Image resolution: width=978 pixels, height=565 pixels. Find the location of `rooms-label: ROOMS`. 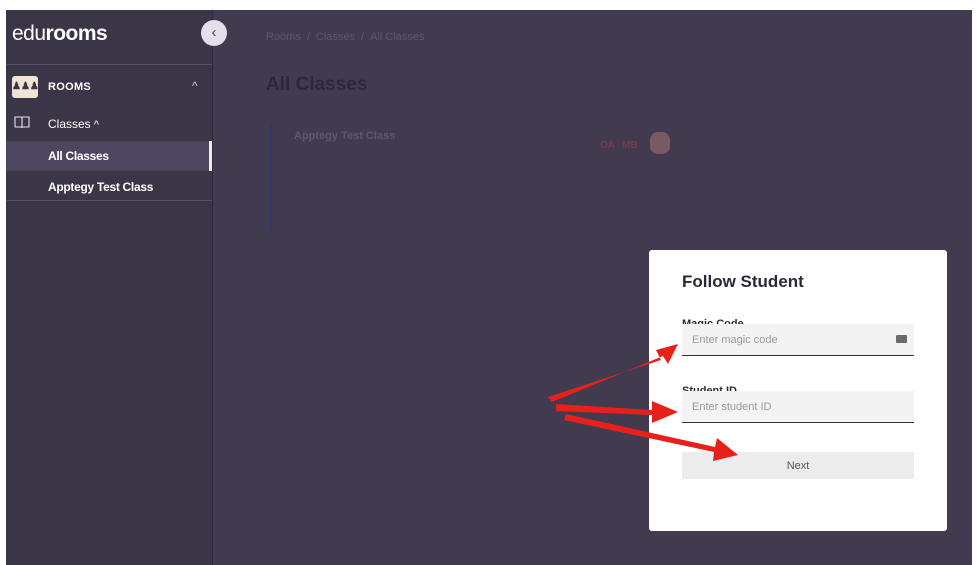

rooms-label: ROOMS is located at coordinates (70, 87).